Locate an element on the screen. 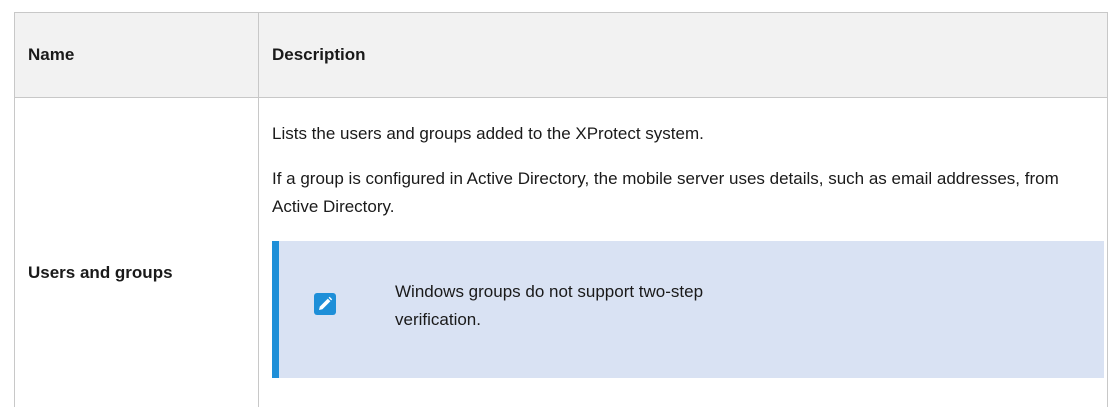 The width and height of the screenshot is (1117, 407). pencil-icon is located at coordinates (325, 304).